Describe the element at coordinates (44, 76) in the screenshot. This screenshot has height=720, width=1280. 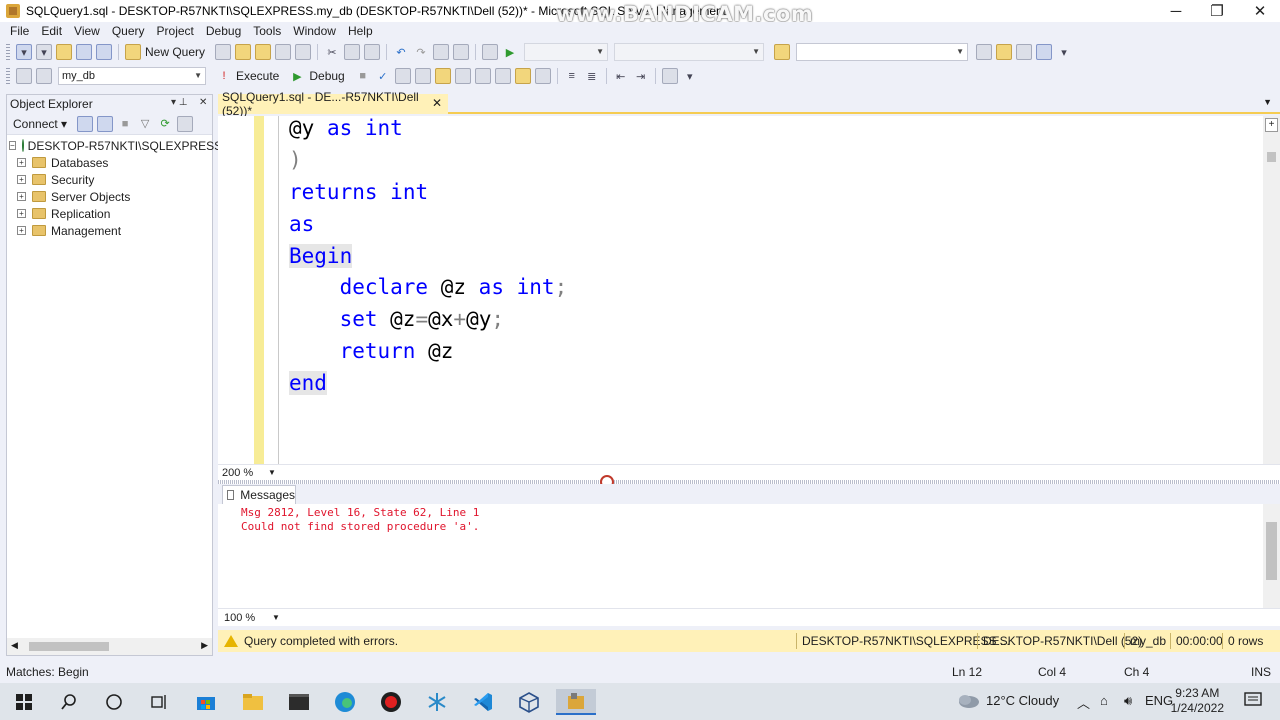
I see `change-connection-icon` at that location.